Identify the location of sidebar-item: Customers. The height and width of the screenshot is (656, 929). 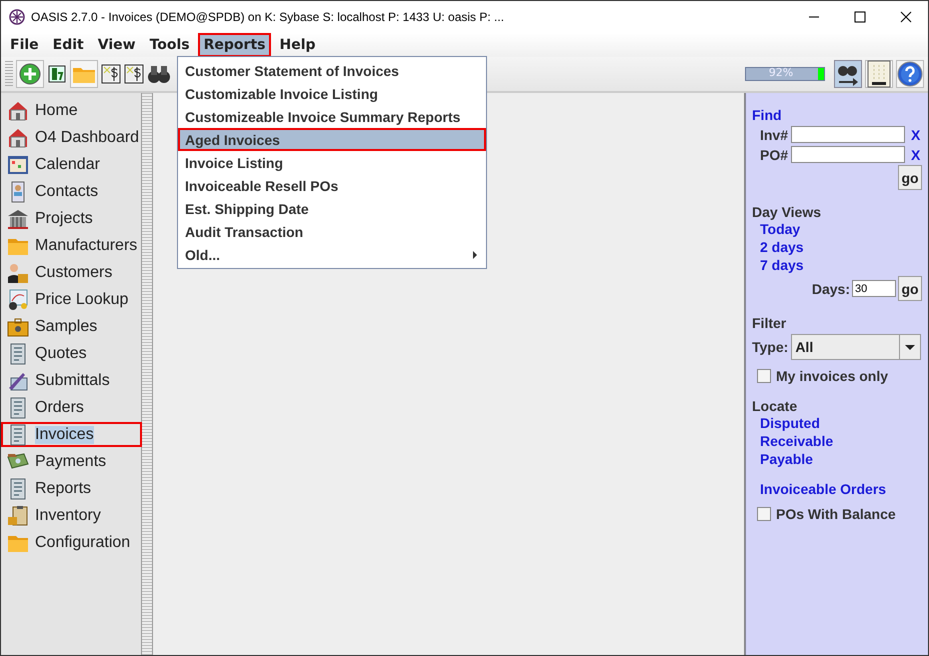
(71, 272).